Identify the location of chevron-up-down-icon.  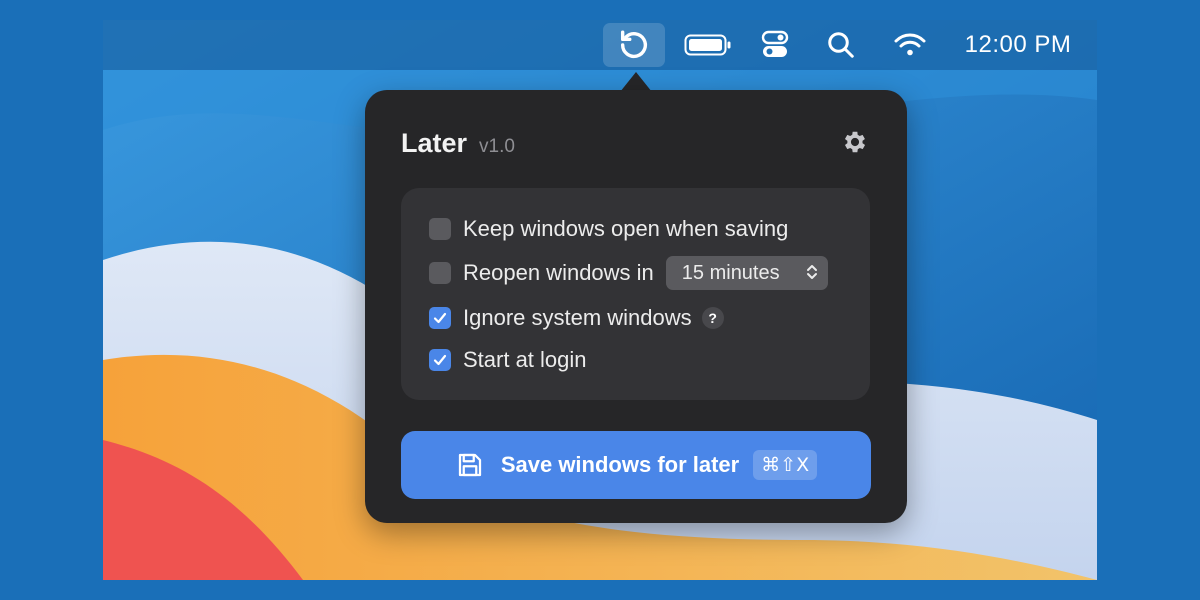
(812, 273).